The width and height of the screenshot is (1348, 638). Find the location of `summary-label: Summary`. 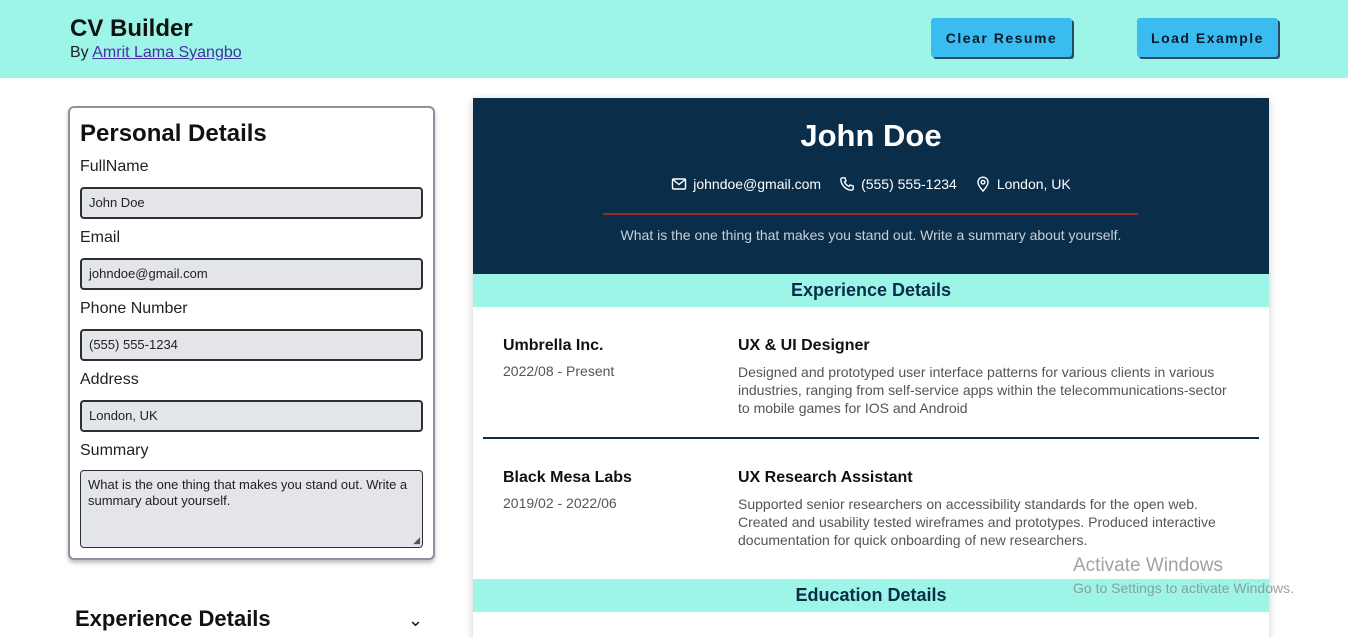

summary-label: Summary is located at coordinates (114, 450).